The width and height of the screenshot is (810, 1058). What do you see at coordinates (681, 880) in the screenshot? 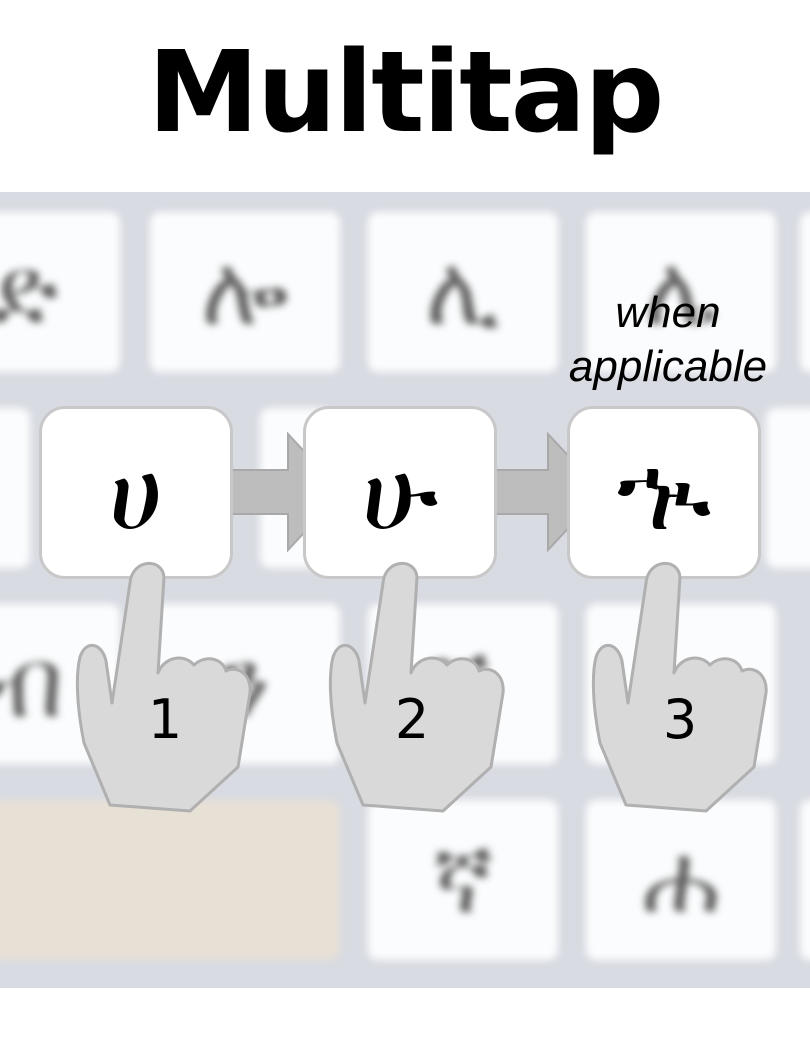
I see `background-key: ሐ` at bounding box center [681, 880].